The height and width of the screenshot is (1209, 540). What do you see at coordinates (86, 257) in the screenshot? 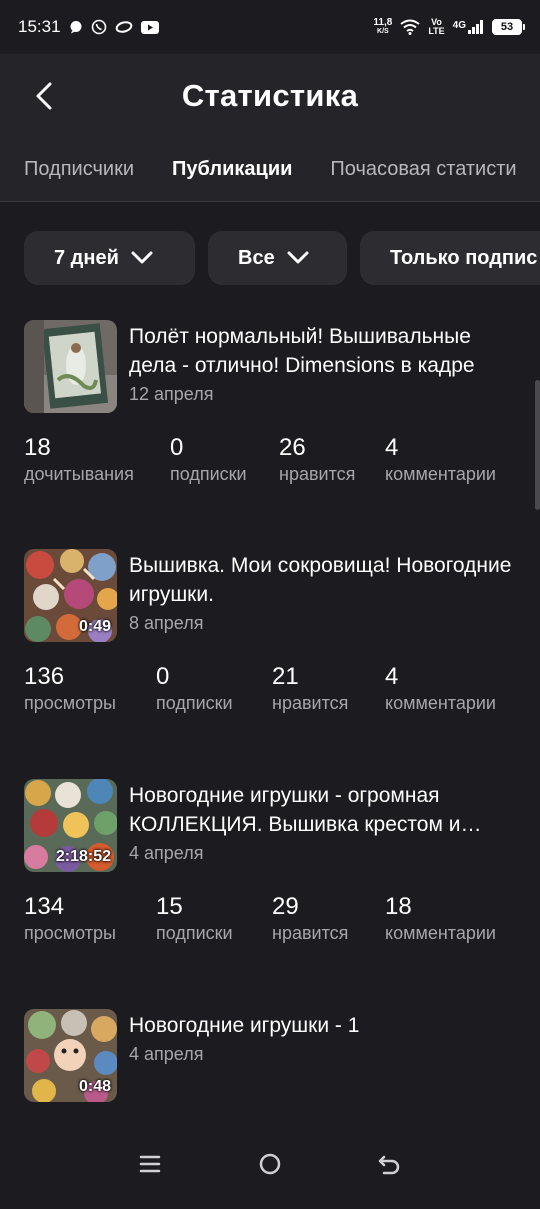
I see `period-filter-label: 7 дней` at bounding box center [86, 257].